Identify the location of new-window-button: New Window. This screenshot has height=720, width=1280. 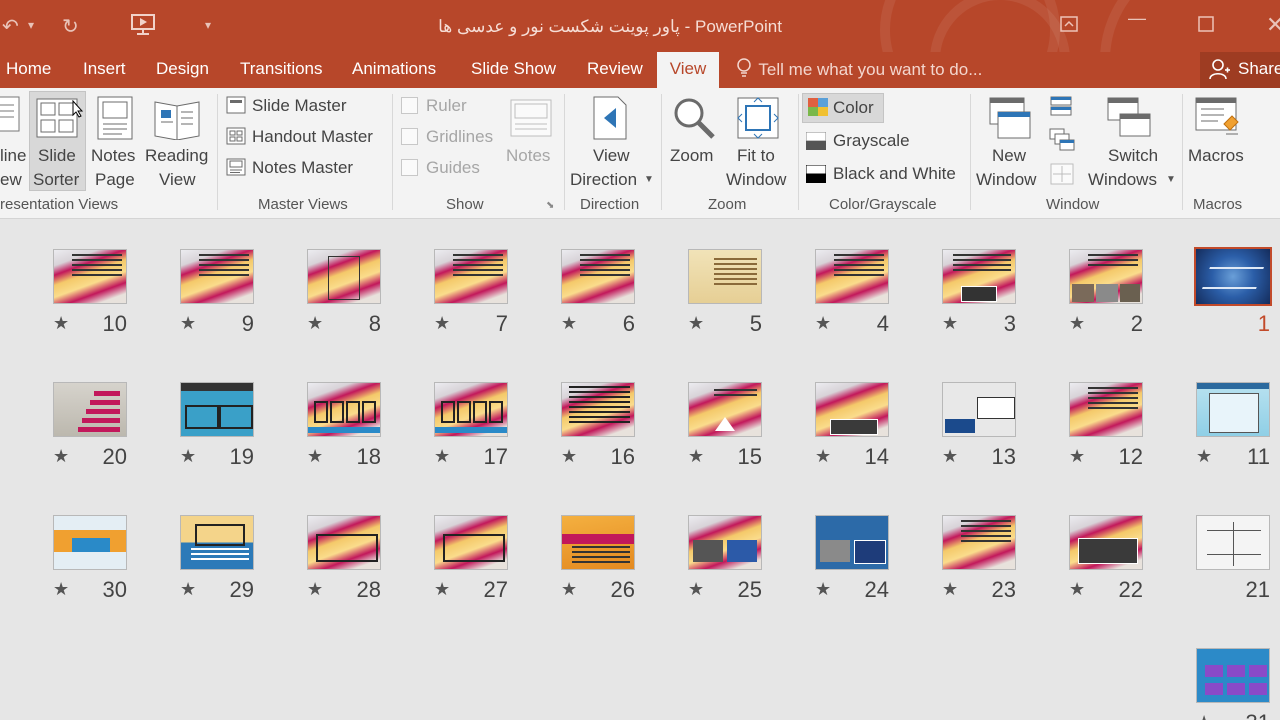
(1010, 142).